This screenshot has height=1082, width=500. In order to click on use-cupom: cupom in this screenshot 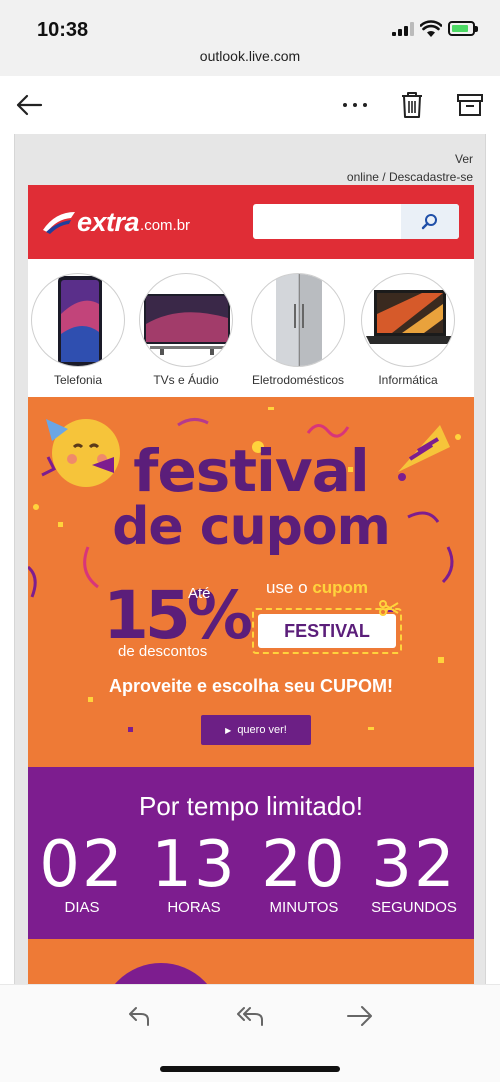, I will do `click(340, 587)`.